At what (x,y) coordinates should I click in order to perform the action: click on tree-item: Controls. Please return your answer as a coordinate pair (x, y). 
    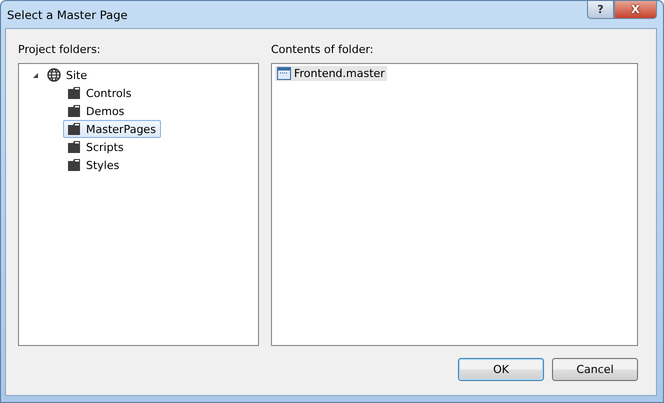
    Looking at the image, I should click on (99, 93).